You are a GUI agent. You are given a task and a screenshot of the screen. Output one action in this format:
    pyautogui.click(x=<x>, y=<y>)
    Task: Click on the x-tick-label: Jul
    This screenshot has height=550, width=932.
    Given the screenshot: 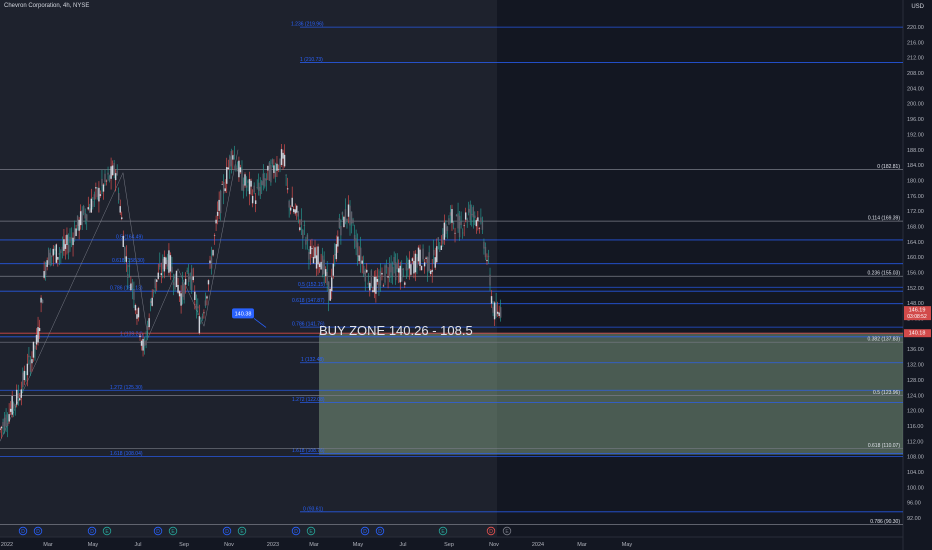 What is the action you would take?
    pyautogui.click(x=137, y=545)
    